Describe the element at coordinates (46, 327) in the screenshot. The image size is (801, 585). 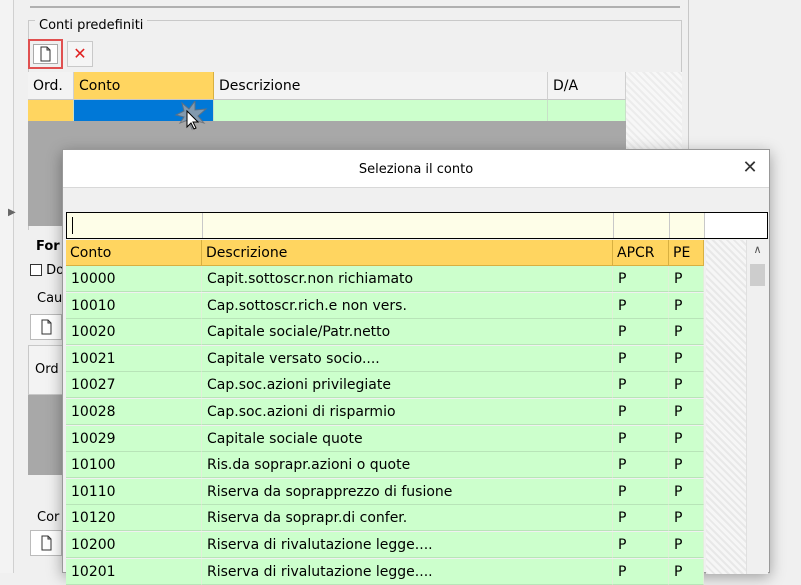
I see `obscured-new-button` at that location.